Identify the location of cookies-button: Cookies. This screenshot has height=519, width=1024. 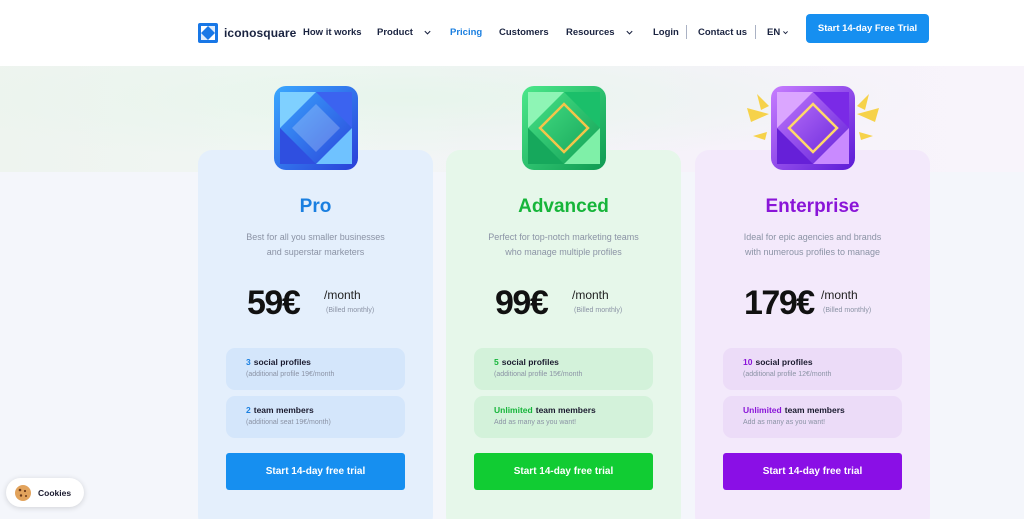
(45, 492).